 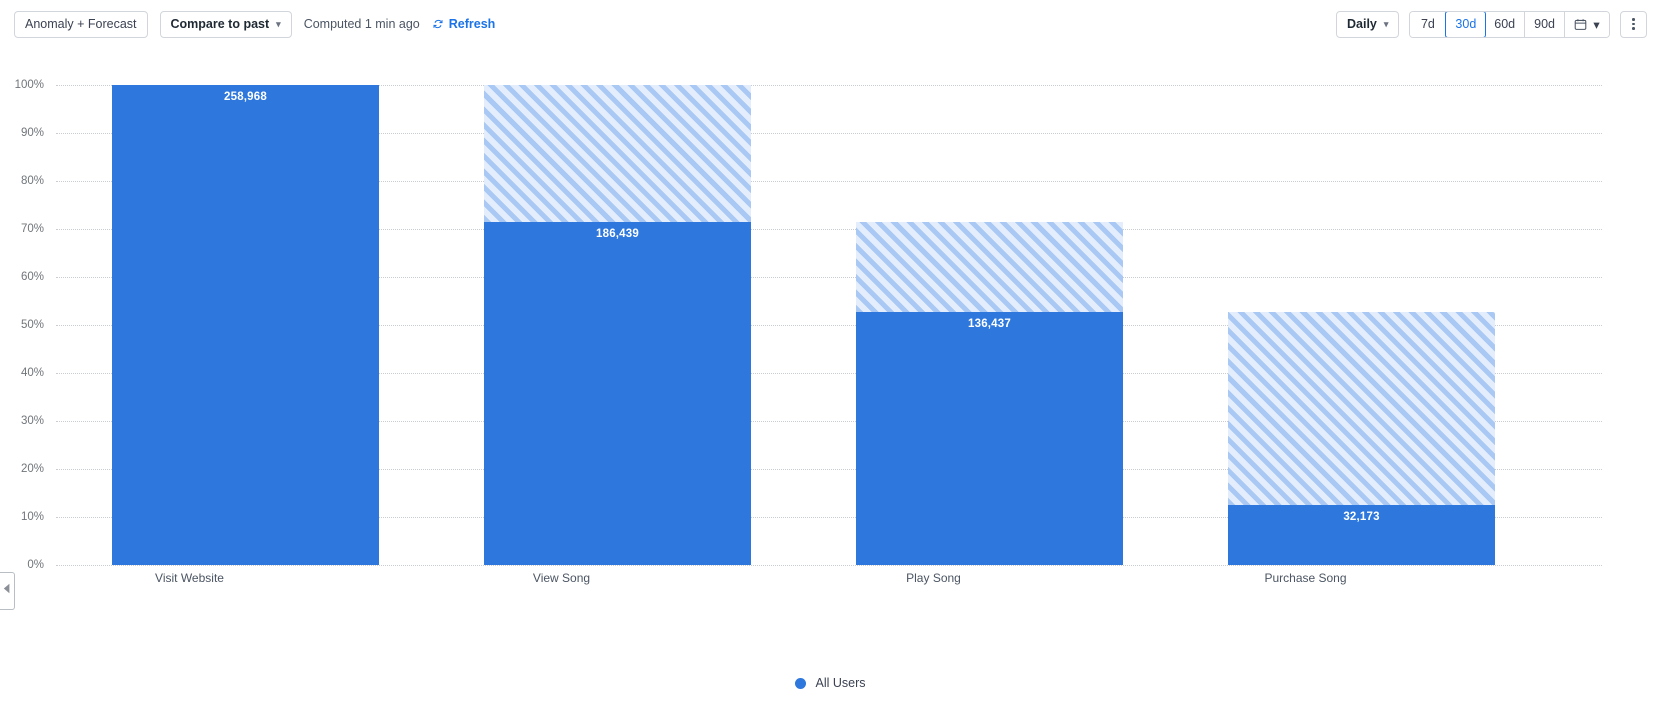 What do you see at coordinates (561, 578) in the screenshot?
I see `x-tick-label-view-song: View Song` at bounding box center [561, 578].